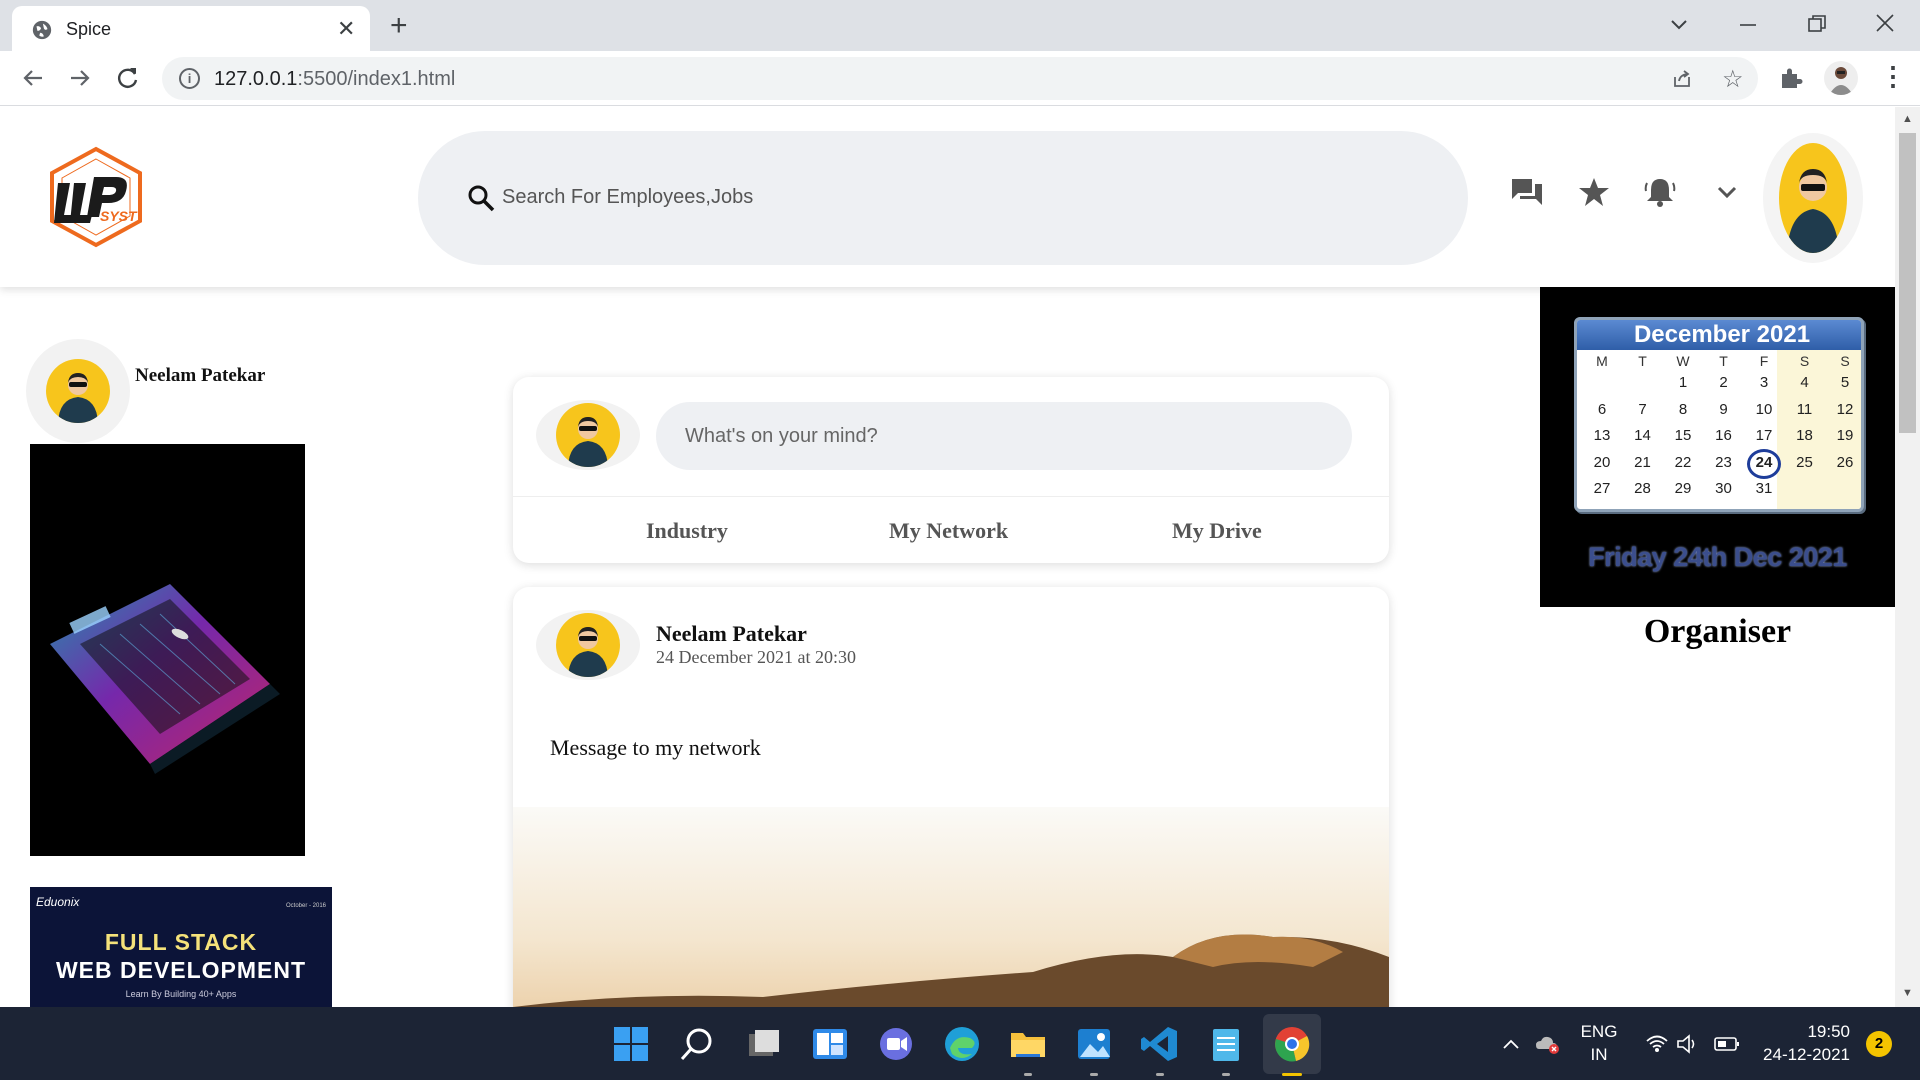  Describe the element at coordinates (1643, 488) in the screenshot. I see `calendar-day: 28` at that location.